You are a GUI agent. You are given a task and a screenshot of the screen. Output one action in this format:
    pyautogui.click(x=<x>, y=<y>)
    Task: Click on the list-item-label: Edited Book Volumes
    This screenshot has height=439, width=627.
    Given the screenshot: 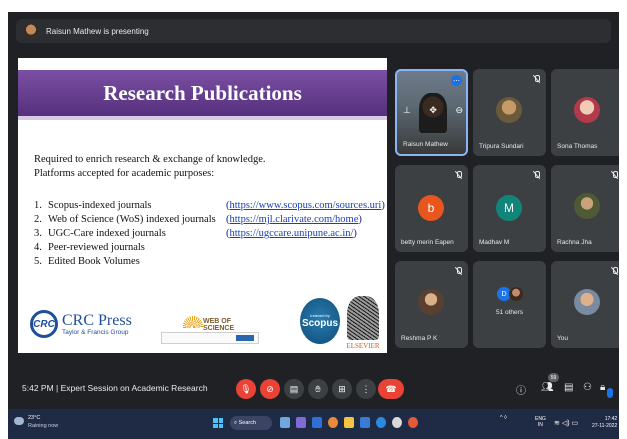 What is the action you would take?
    pyautogui.click(x=94, y=261)
    